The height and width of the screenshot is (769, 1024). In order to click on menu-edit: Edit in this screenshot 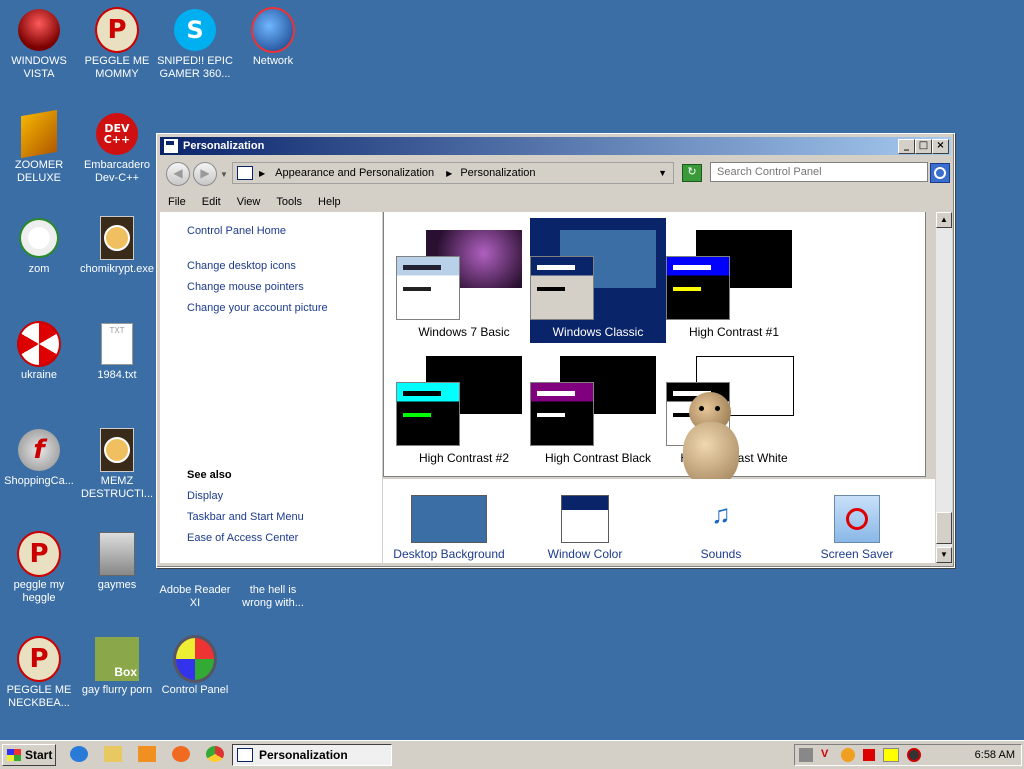, I will do `click(211, 202)`.